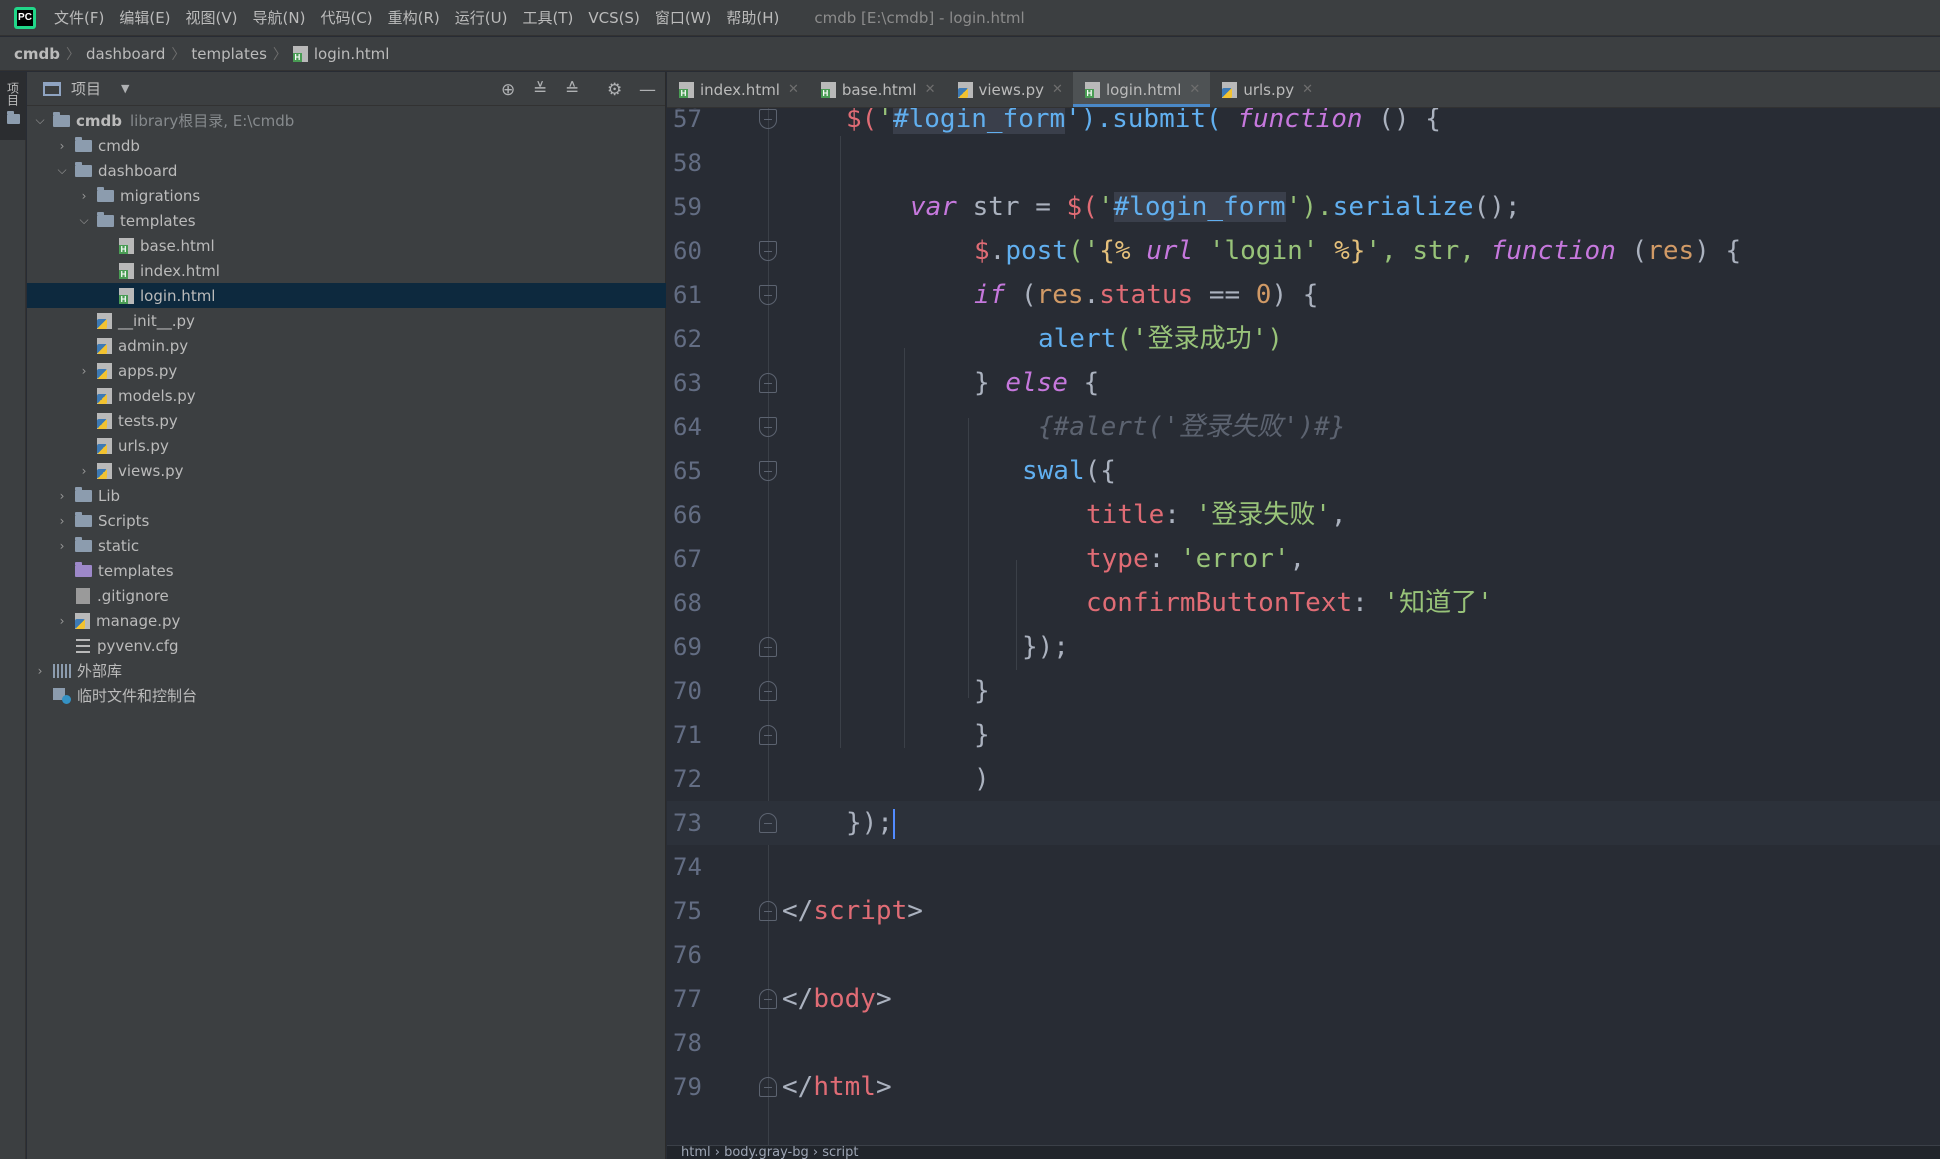 The image size is (1940, 1159). Describe the element at coordinates (614, 90) in the screenshot. I see `gear-icon: ⚙` at that location.